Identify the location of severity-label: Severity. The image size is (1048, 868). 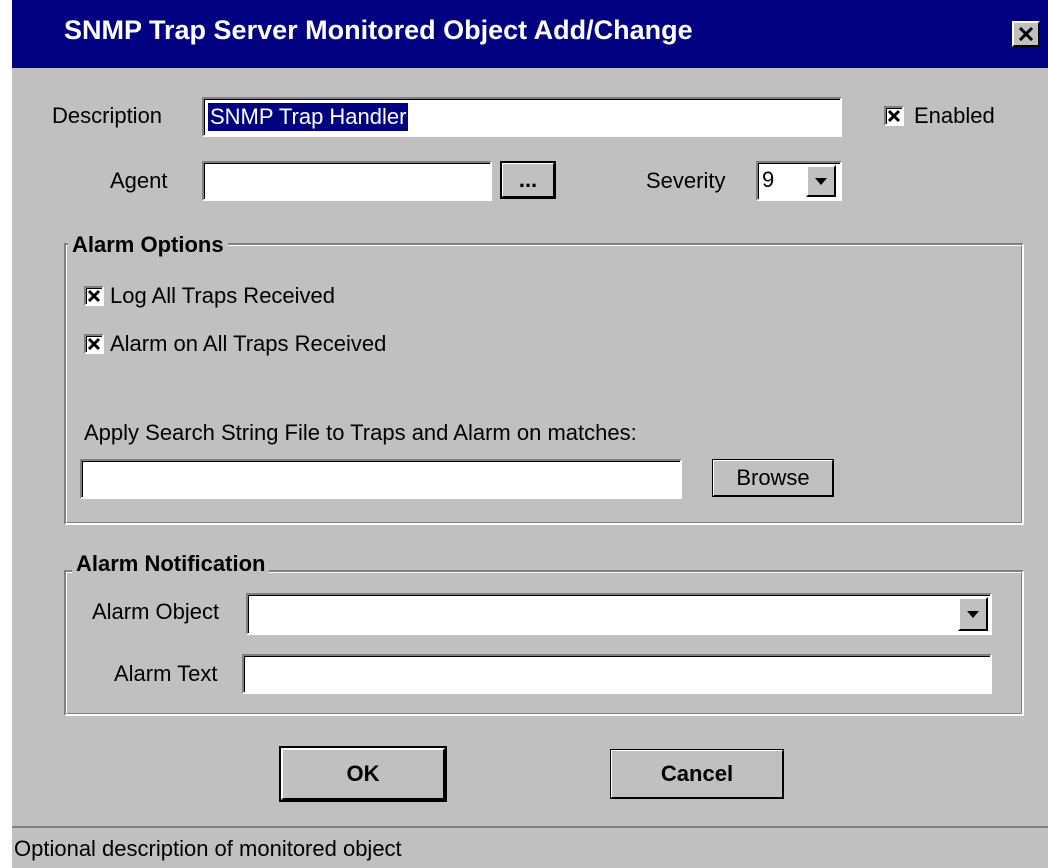
(686, 180).